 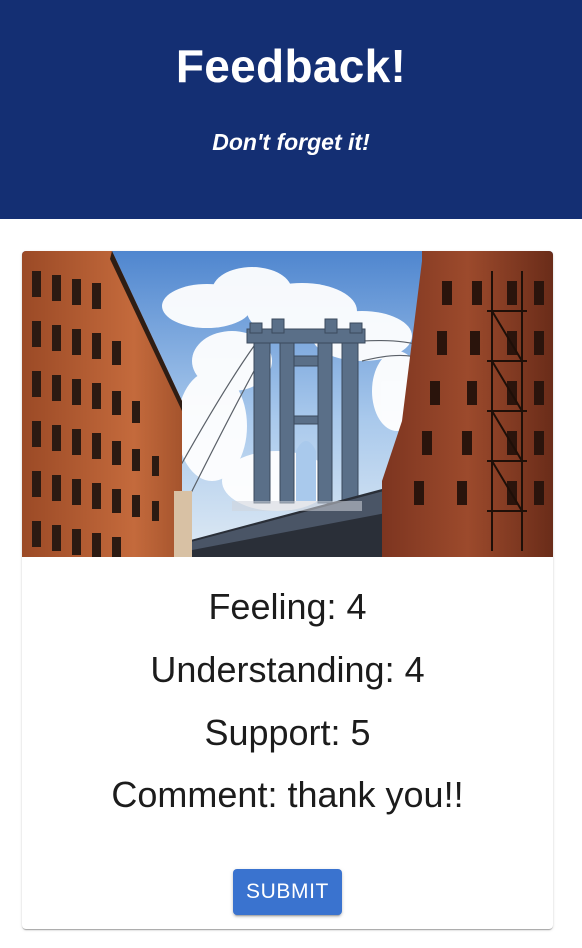 I want to click on bridge-tower-arch, so click(x=306, y=471).